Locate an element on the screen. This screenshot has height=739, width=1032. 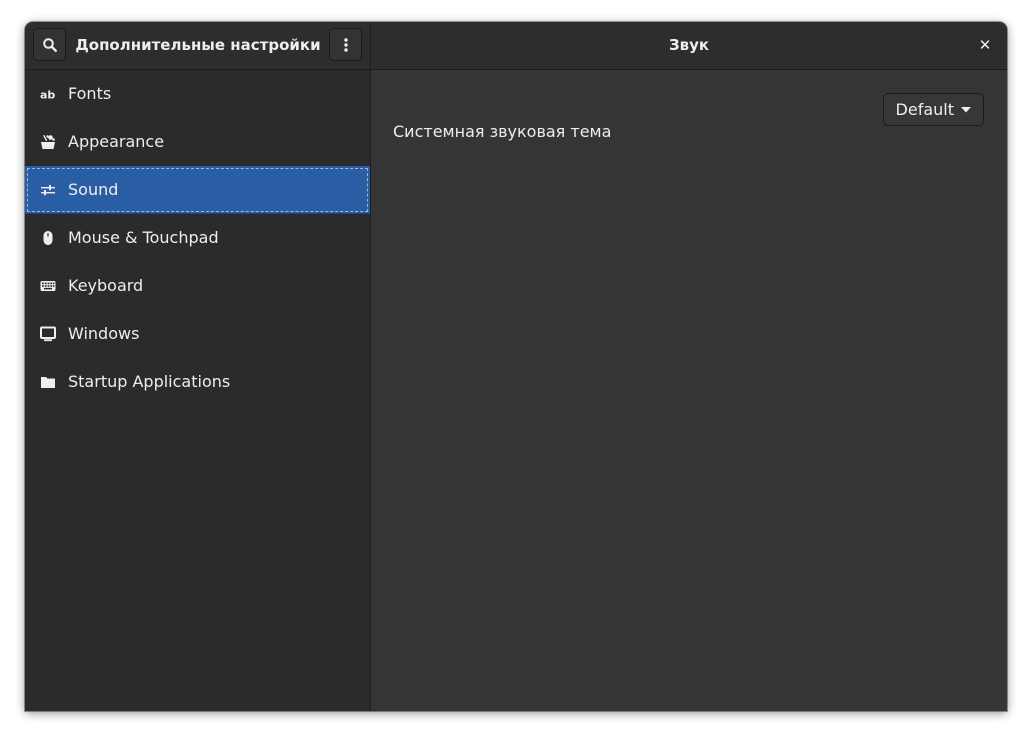
sound-theme-value: Default is located at coordinates (924, 109).